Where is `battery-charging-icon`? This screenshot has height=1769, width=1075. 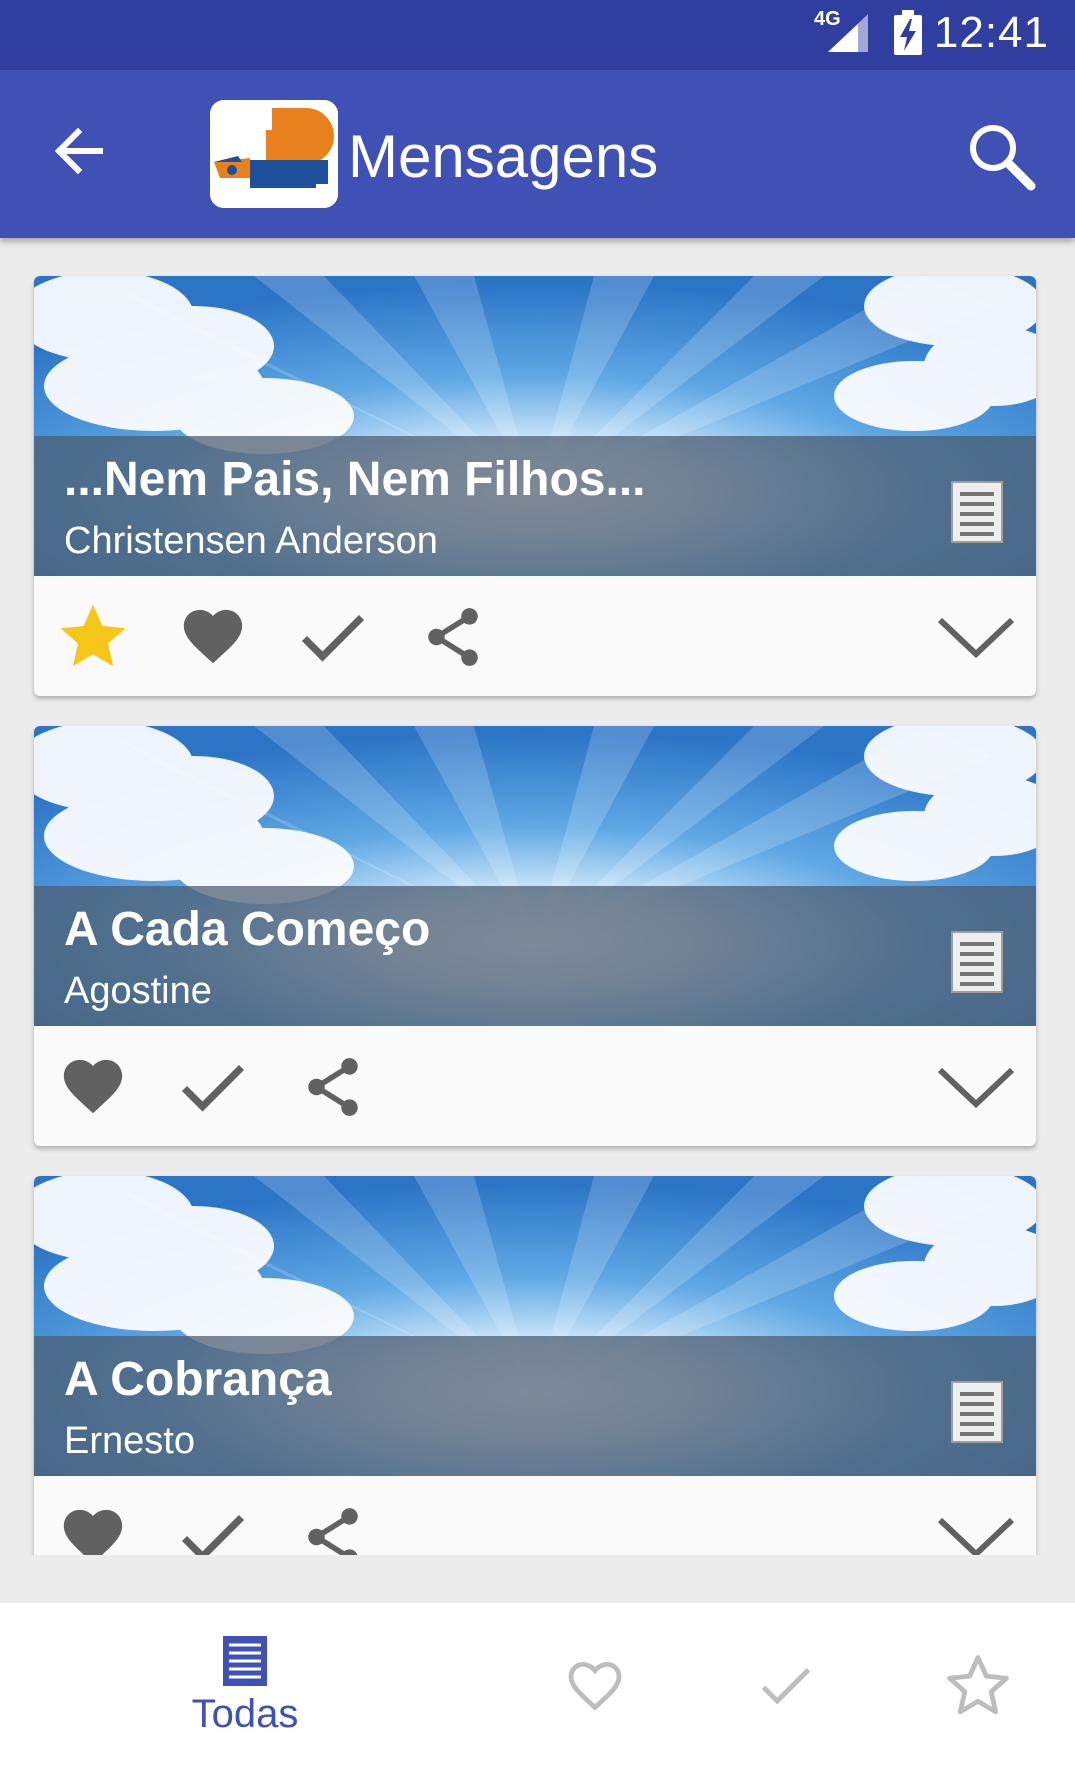
battery-charging-icon is located at coordinates (908, 32).